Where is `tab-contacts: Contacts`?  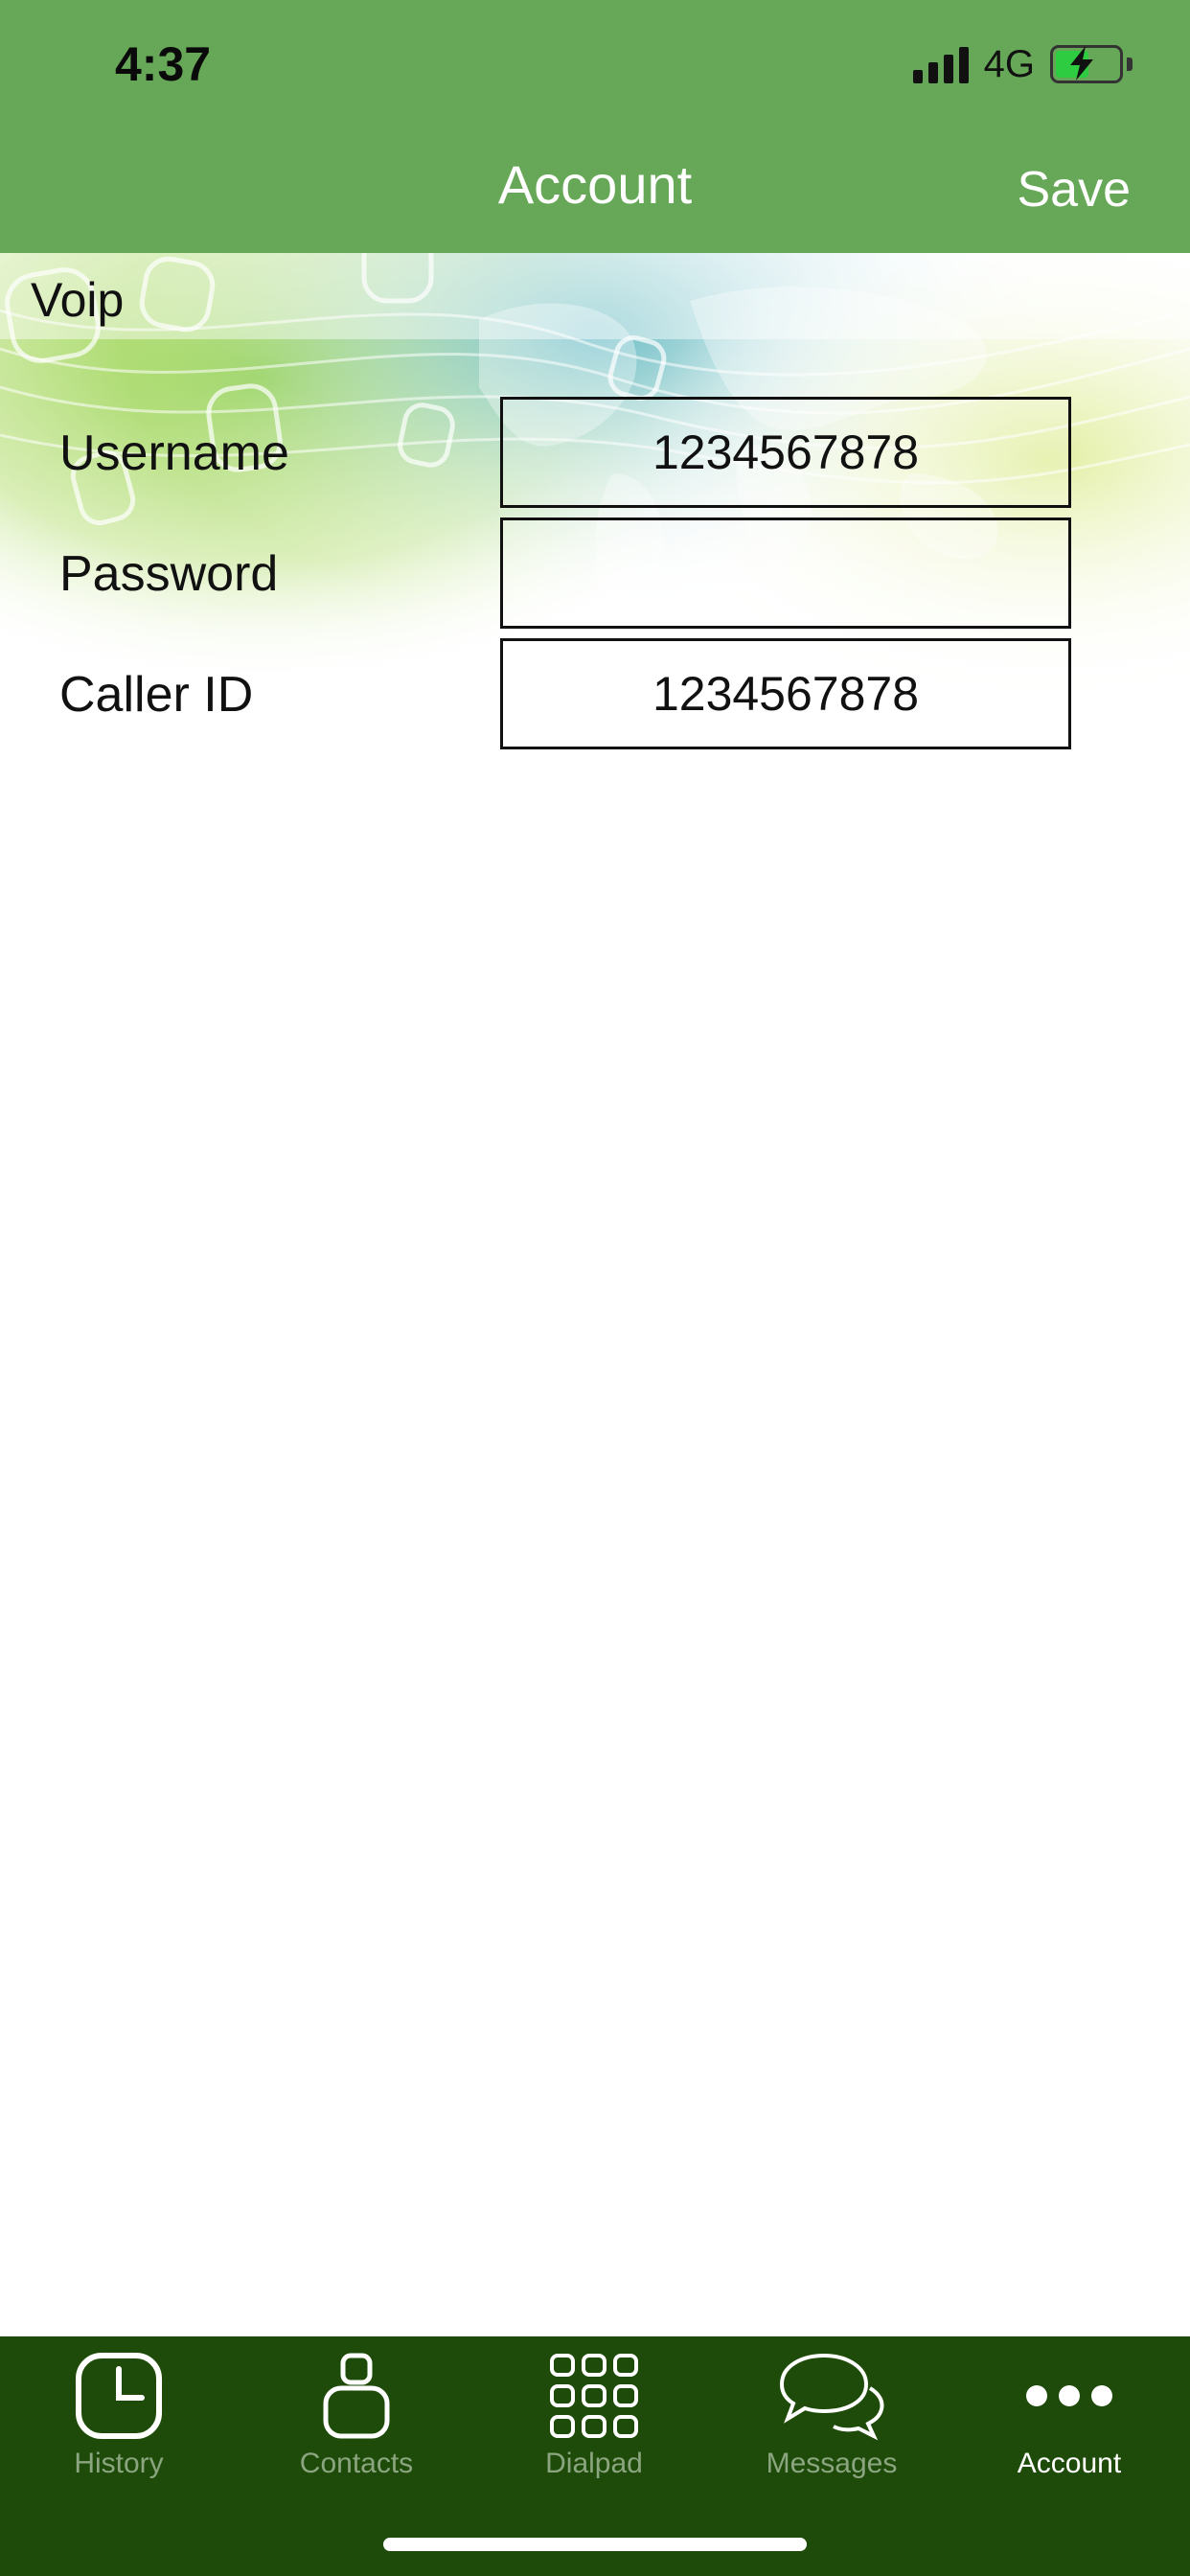
tab-contacts: Contacts is located at coordinates (357, 2417).